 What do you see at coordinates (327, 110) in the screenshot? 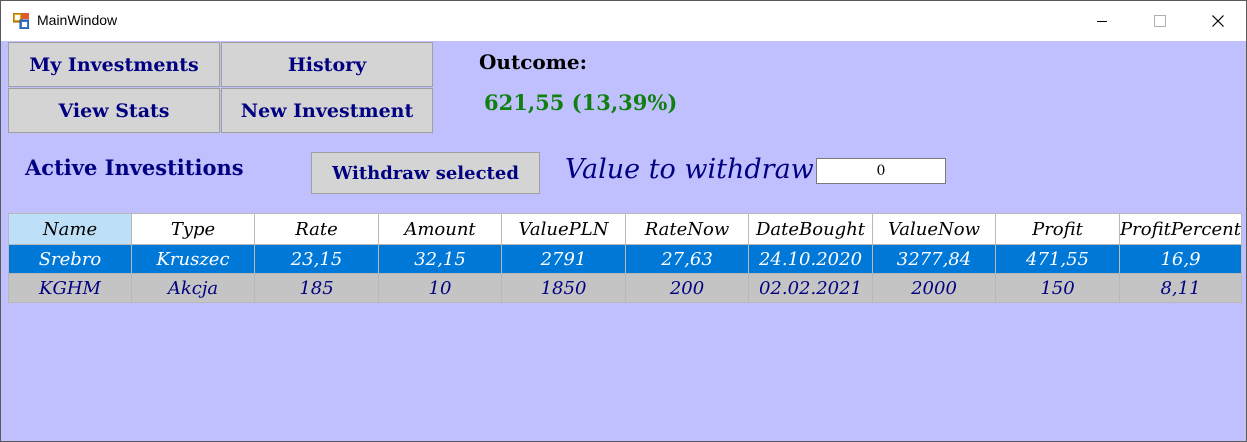
I see `new-investment-button: New Investment` at bounding box center [327, 110].